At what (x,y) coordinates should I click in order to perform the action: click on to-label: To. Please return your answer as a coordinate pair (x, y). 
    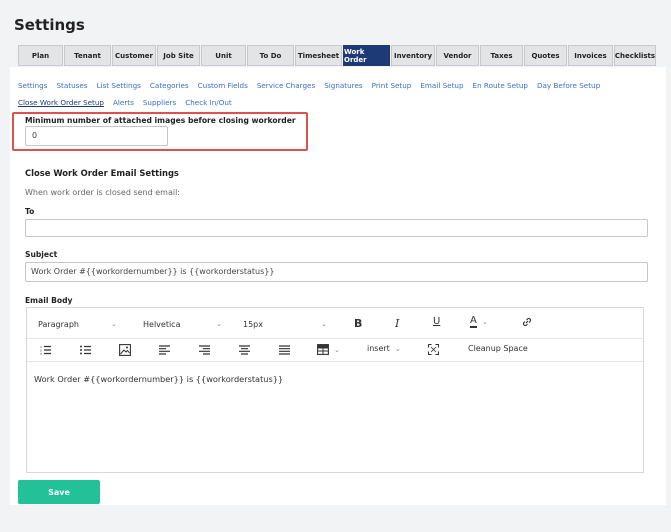
    Looking at the image, I should click on (30, 211).